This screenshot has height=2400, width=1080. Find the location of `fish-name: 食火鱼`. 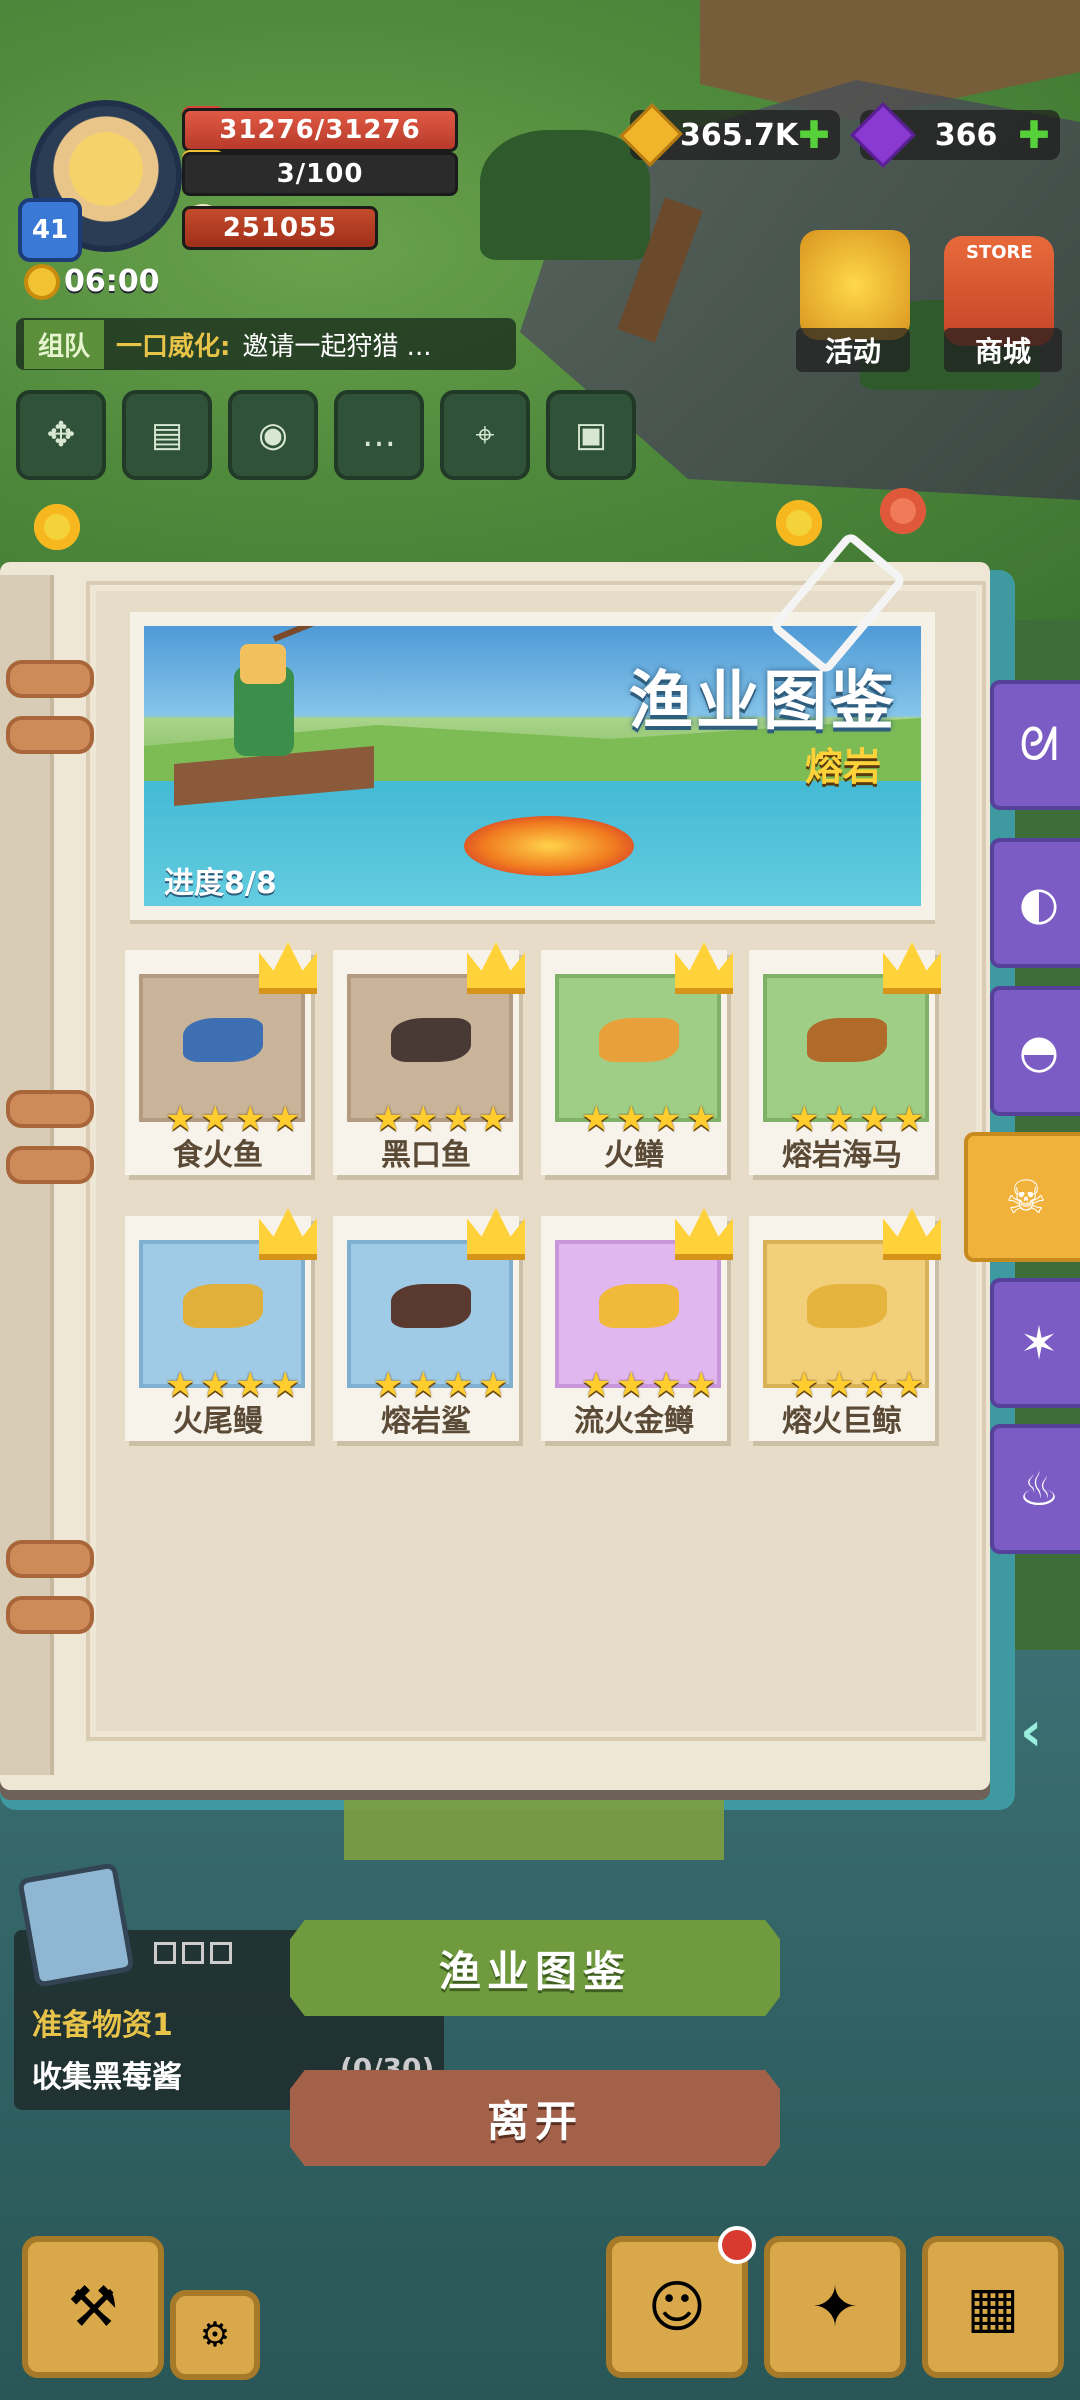

fish-name: 食火鱼 is located at coordinates (218, 1155).